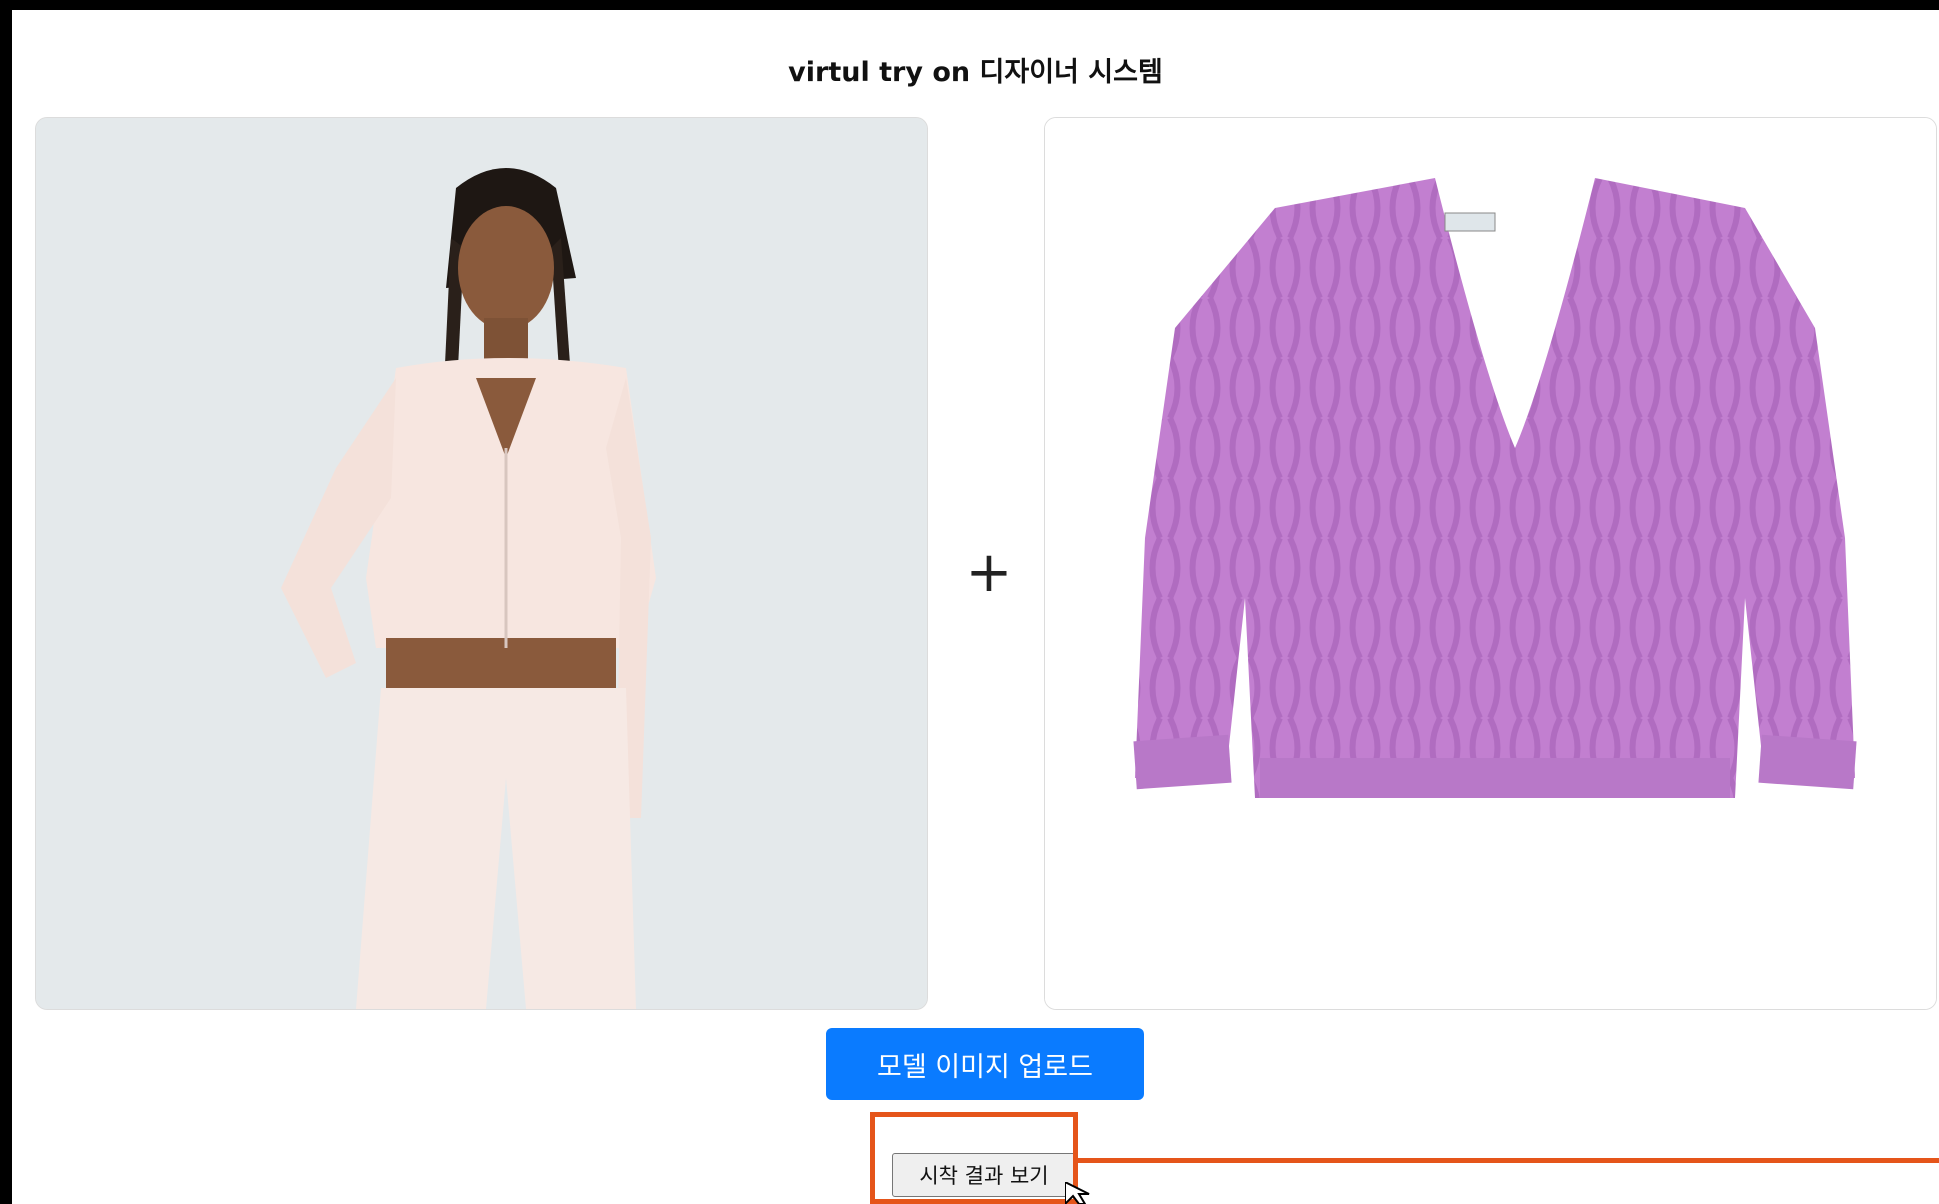 Image resolution: width=1939 pixels, height=1204 pixels. Describe the element at coordinates (1508, 1160) in the screenshot. I see `highlight-annotation-line` at that location.